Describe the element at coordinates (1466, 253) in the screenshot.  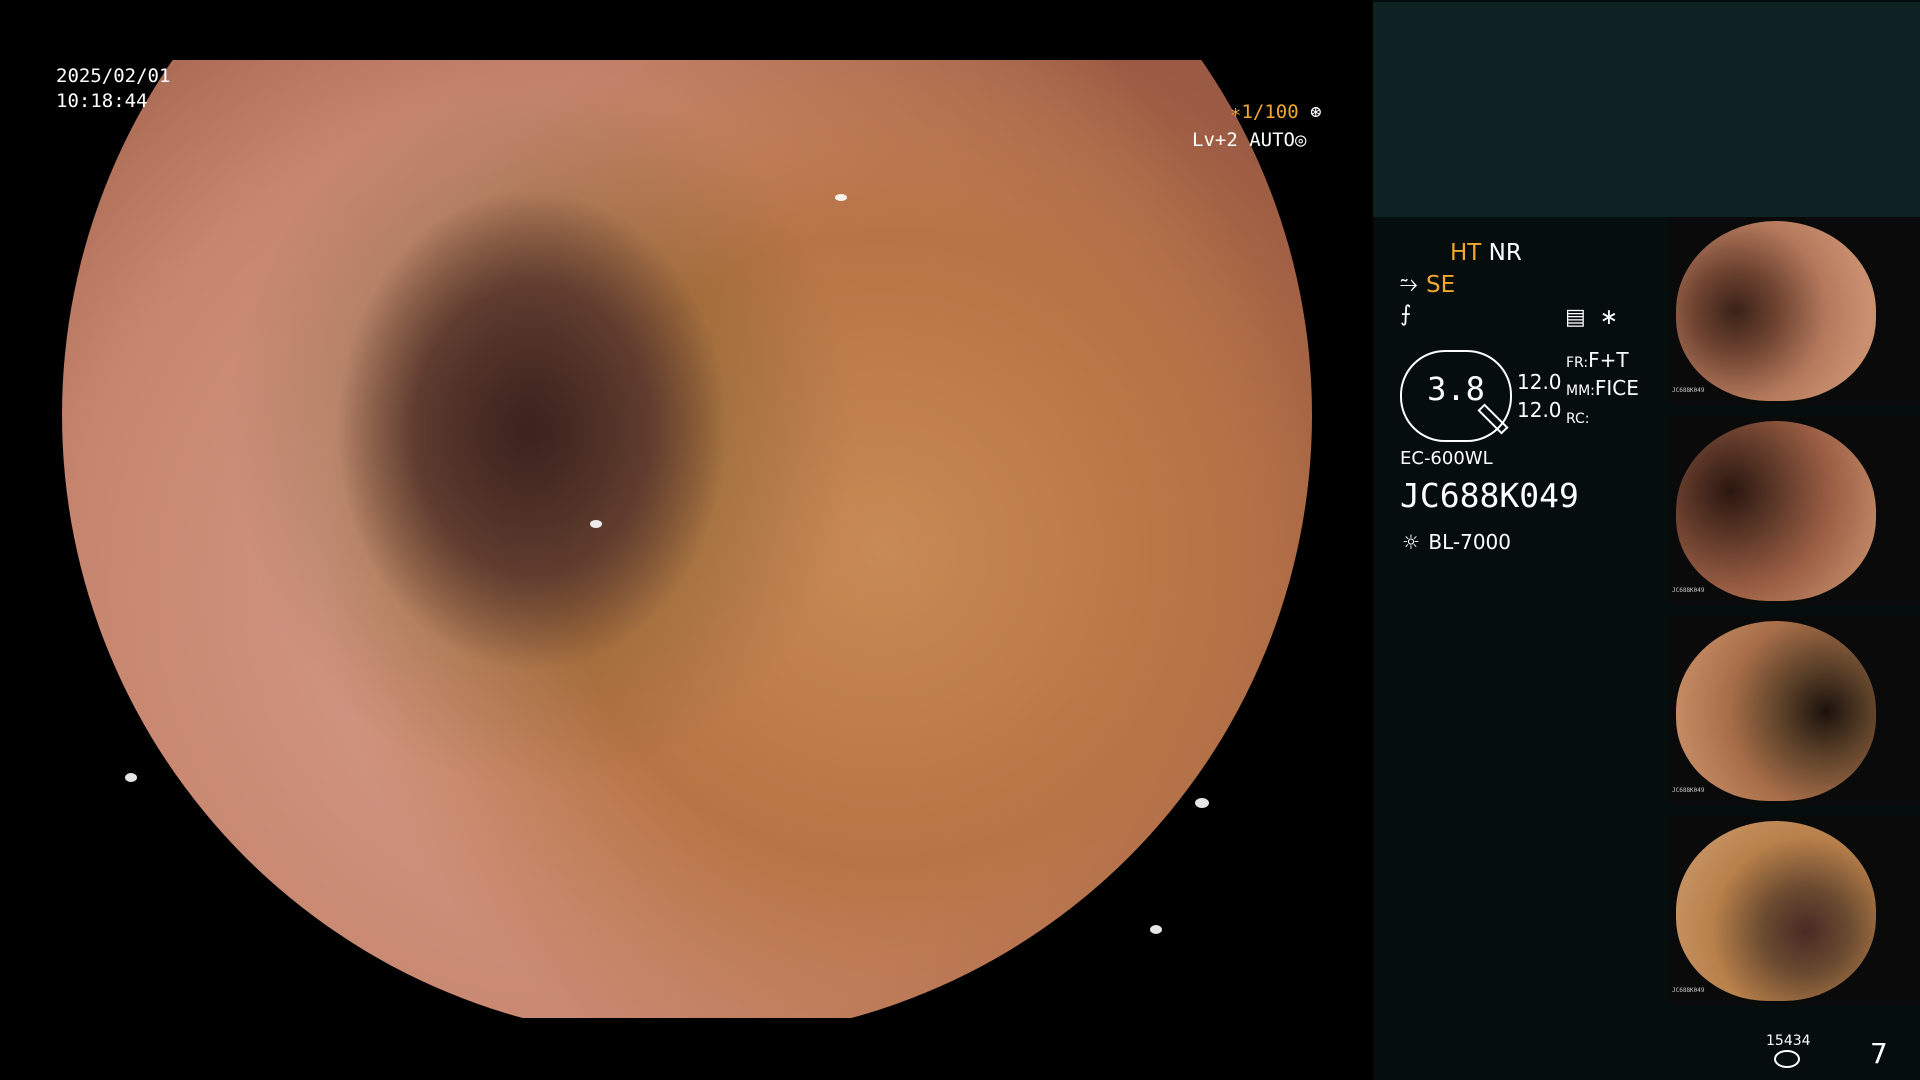
I see `ht-label: HT` at that location.